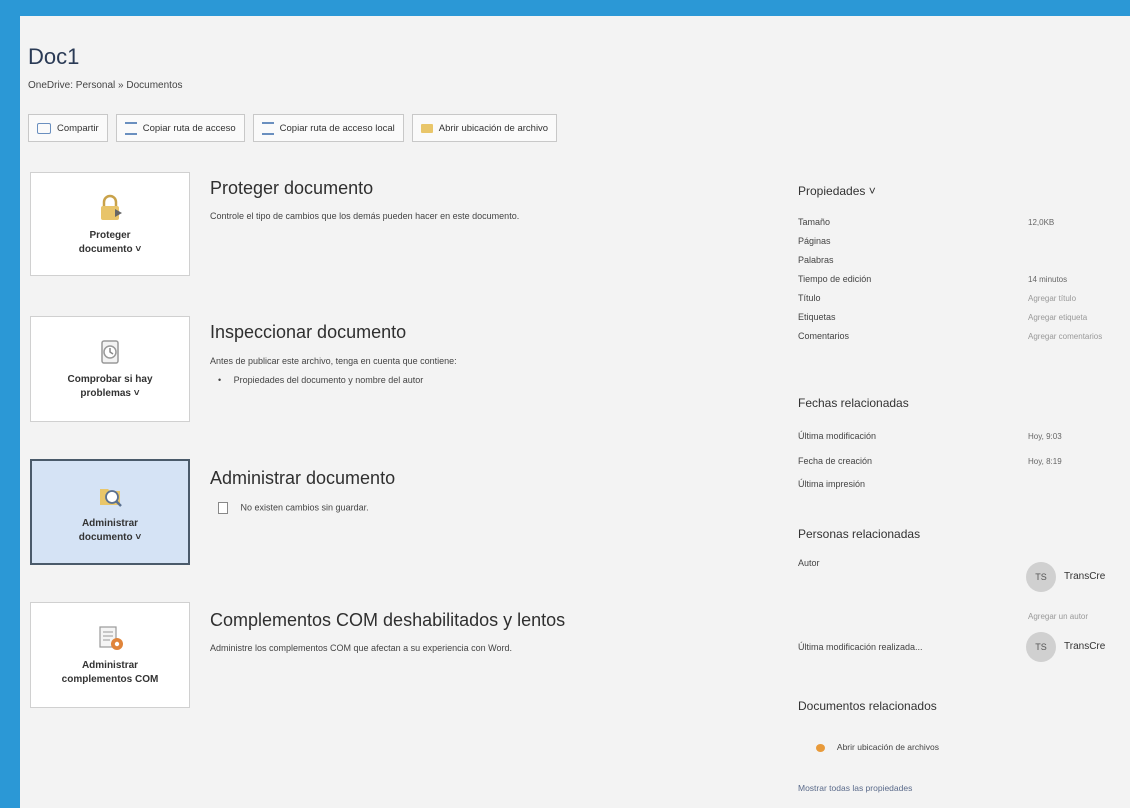 The height and width of the screenshot is (808, 1130). What do you see at coordinates (1084, 646) in the screenshot?
I see `last-modified-by-name: TransCre` at bounding box center [1084, 646].